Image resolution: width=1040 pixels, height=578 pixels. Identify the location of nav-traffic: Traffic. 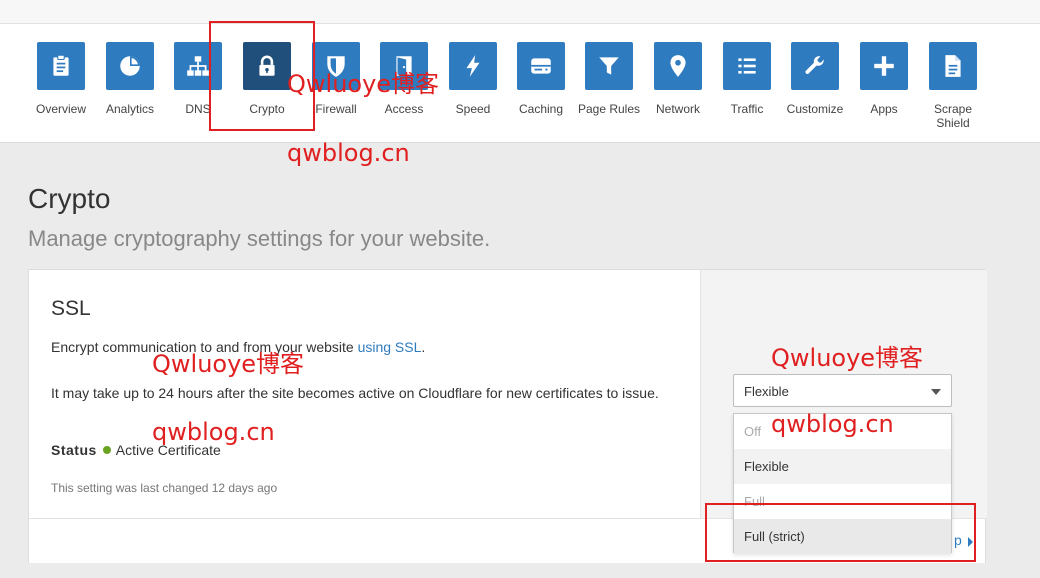
(747, 79).